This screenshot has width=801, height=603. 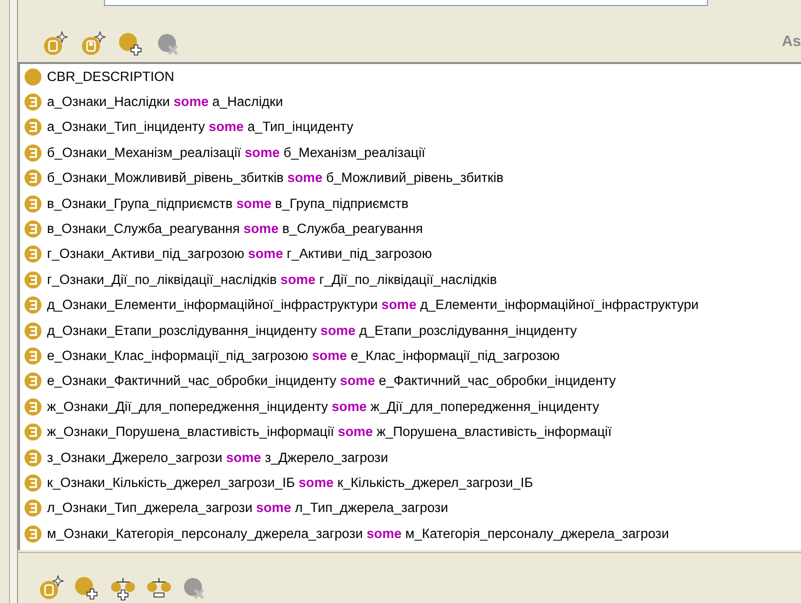 I want to click on list-item: ж_Ознаки_Дії_для_попередження_інциденту some ж_Дії_для_попередження_інциденту, so click(x=410, y=407).